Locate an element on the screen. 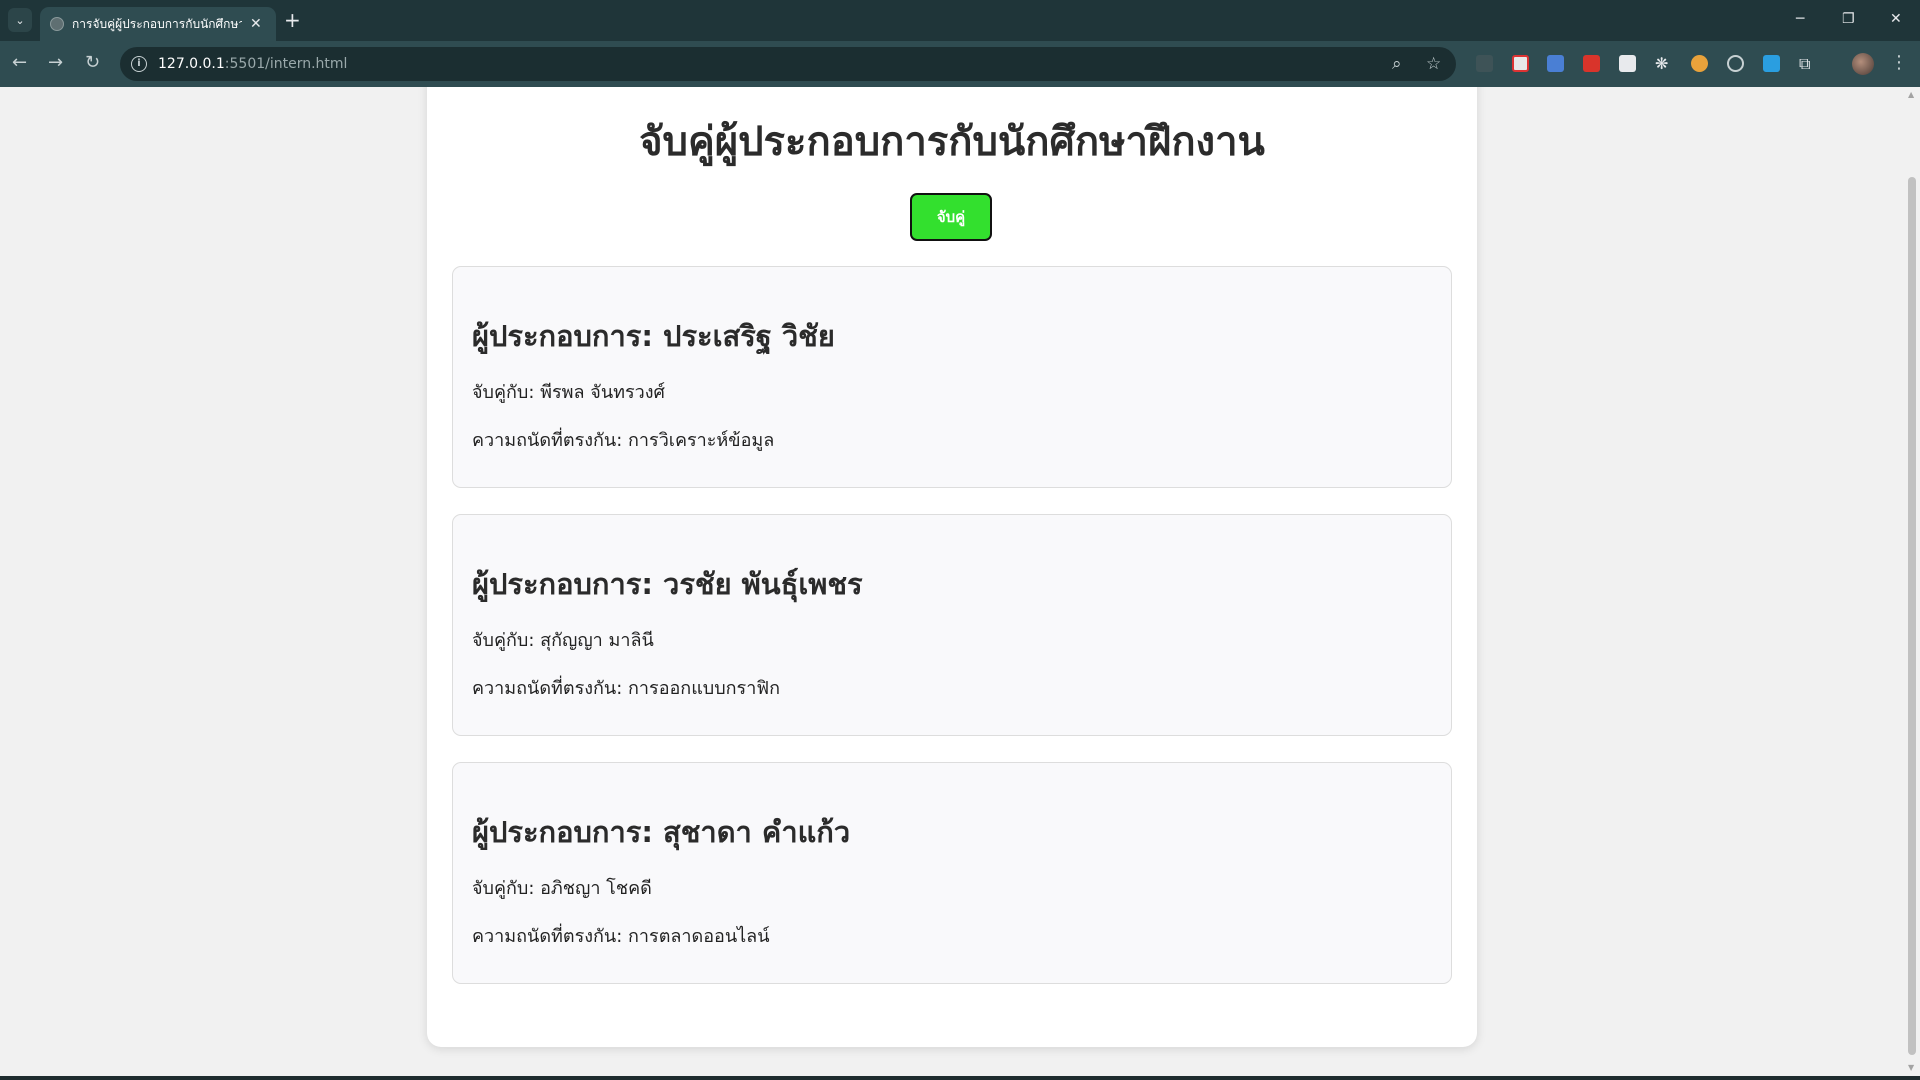  entrepreneur-name: ผู้ประกอบการ: ประเสริฐ วิชัย is located at coordinates (653, 336).